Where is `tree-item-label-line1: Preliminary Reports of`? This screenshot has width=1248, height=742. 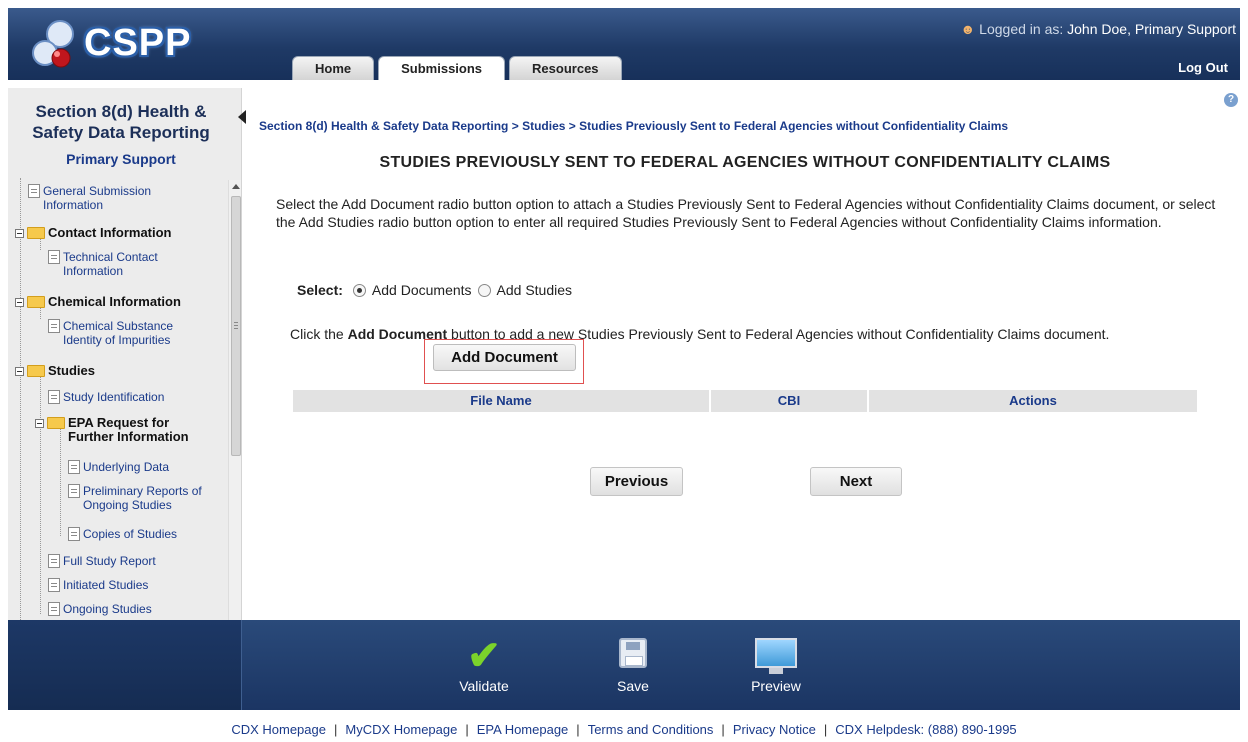
tree-item-label-line1: Preliminary Reports of is located at coordinates (142, 491).